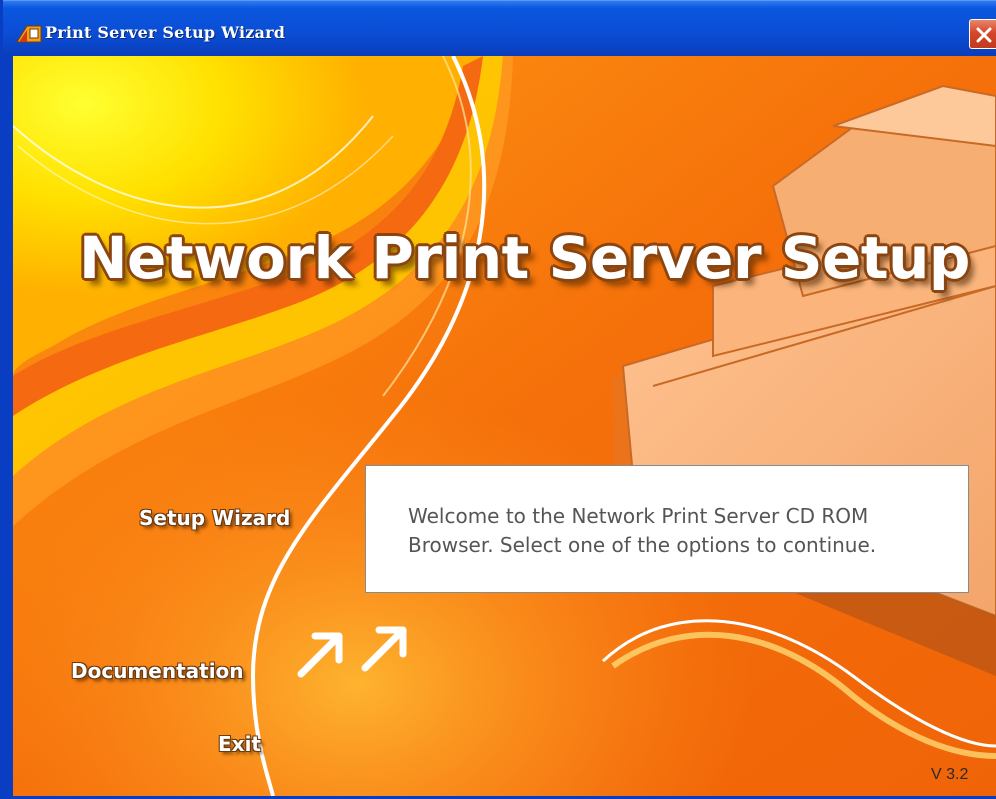 This screenshot has width=996, height=799. Describe the element at coordinates (29, 34) in the screenshot. I see `printer-app-icon` at that location.